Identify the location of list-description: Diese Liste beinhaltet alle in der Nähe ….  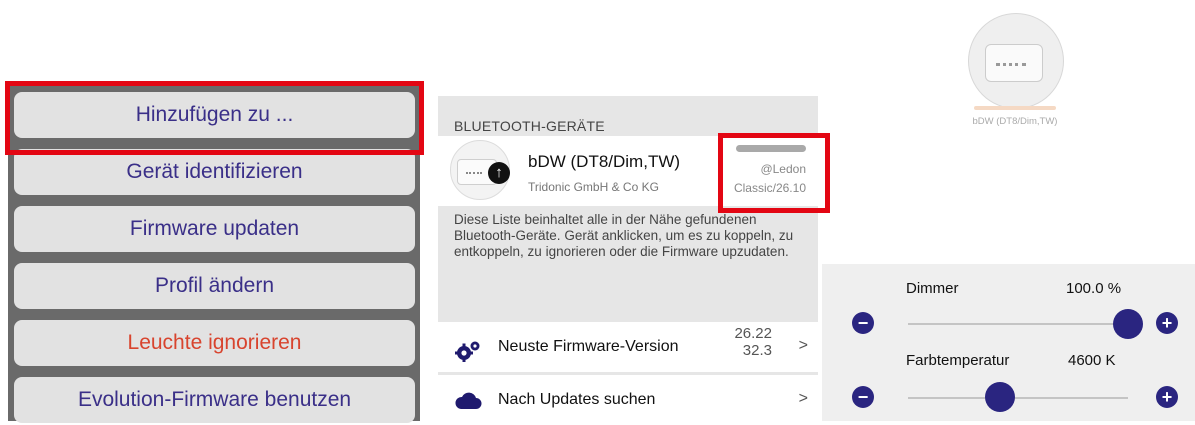
(624, 235).